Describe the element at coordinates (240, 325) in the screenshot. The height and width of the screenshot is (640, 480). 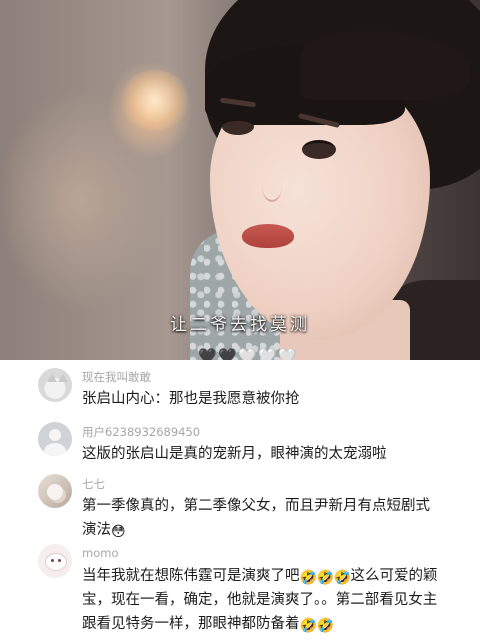
I see `video-subtitle: 让二爷去找莫测` at that location.